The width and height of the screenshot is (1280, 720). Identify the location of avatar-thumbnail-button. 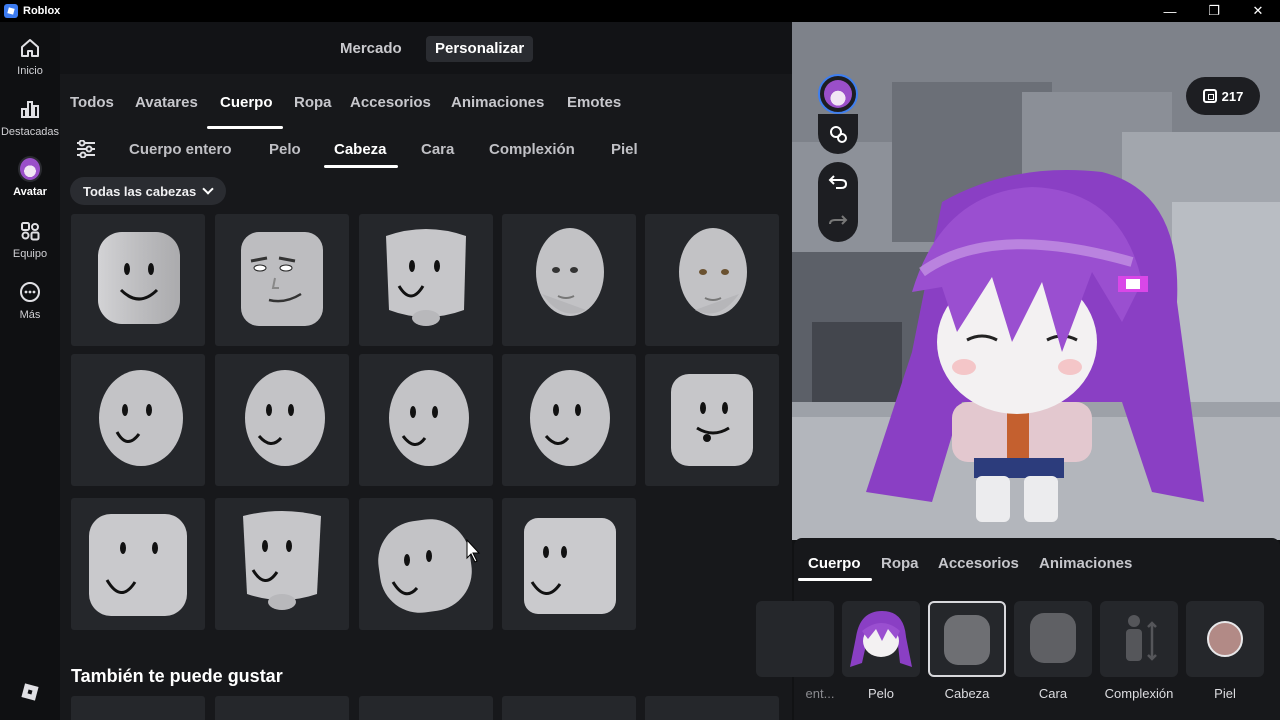
(838, 94).